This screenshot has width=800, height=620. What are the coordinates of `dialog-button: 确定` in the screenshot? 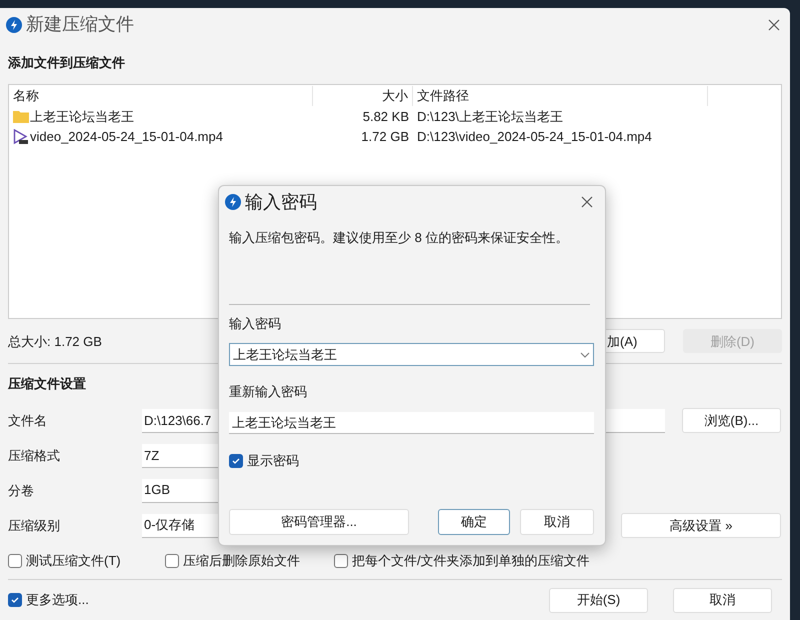 It's located at (474, 522).